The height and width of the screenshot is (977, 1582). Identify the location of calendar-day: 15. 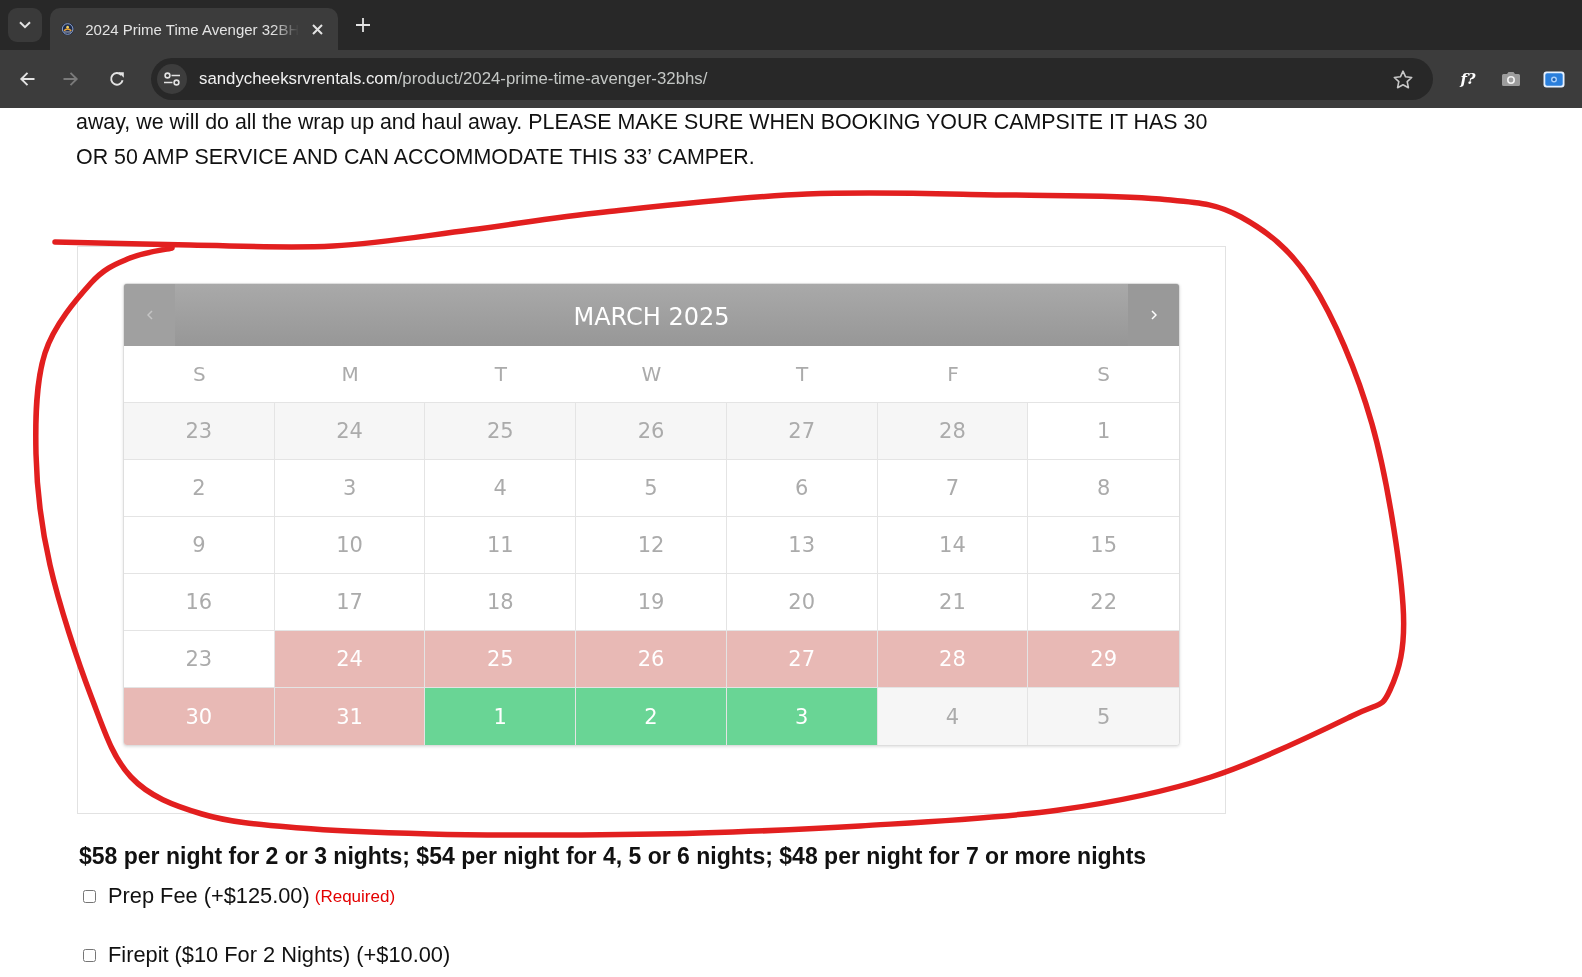
(1103, 545).